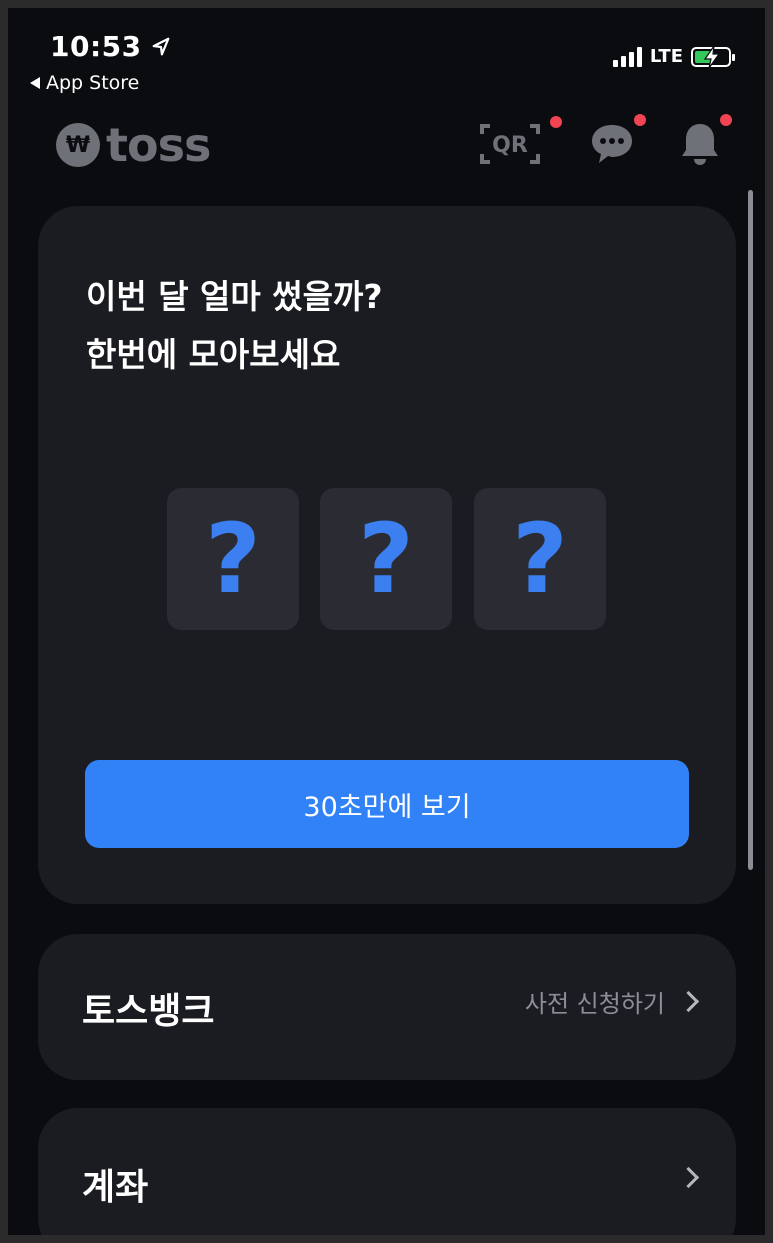  Describe the element at coordinates (93, 83) in the screenshot. I see `back-label: App Store` at that location.